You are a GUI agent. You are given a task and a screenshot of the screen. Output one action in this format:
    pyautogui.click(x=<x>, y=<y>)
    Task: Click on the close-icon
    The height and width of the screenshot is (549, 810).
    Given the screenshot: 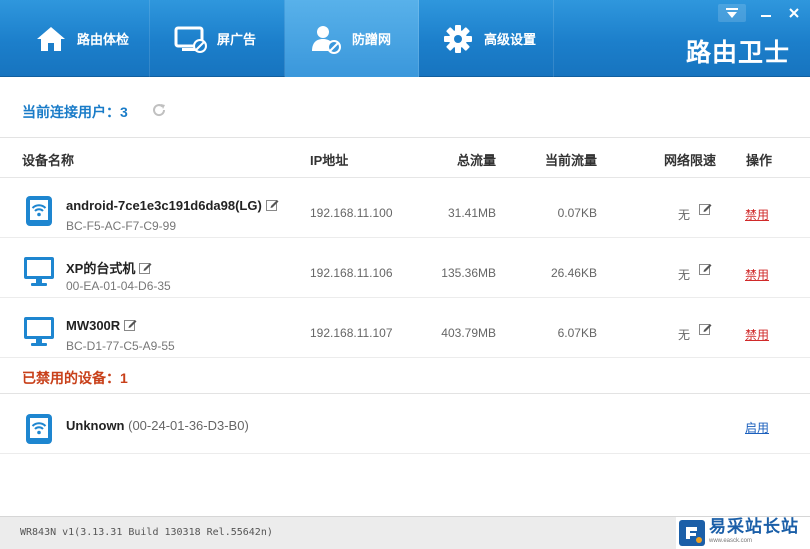 What is the action you would take?
    pyautogui.click(x=794, y=13)
    